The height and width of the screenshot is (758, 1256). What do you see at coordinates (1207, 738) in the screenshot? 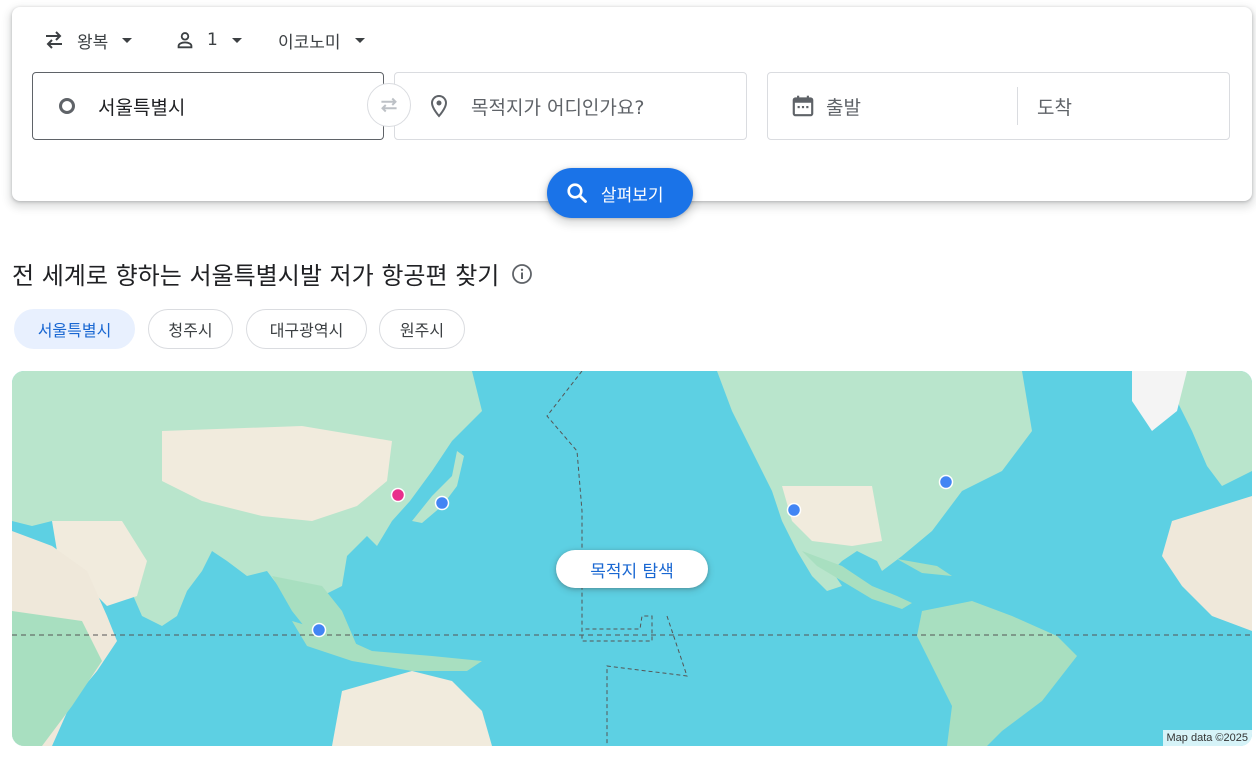
I see `map-attribution: Map data ©2025` at bounding box center [1207, 738].